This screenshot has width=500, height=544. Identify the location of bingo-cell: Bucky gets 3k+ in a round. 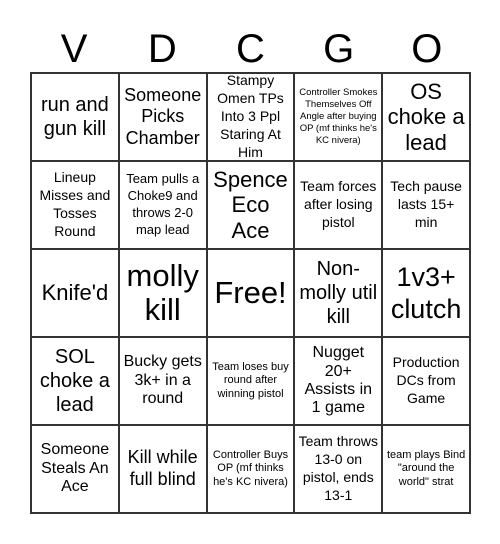
(162, 381).